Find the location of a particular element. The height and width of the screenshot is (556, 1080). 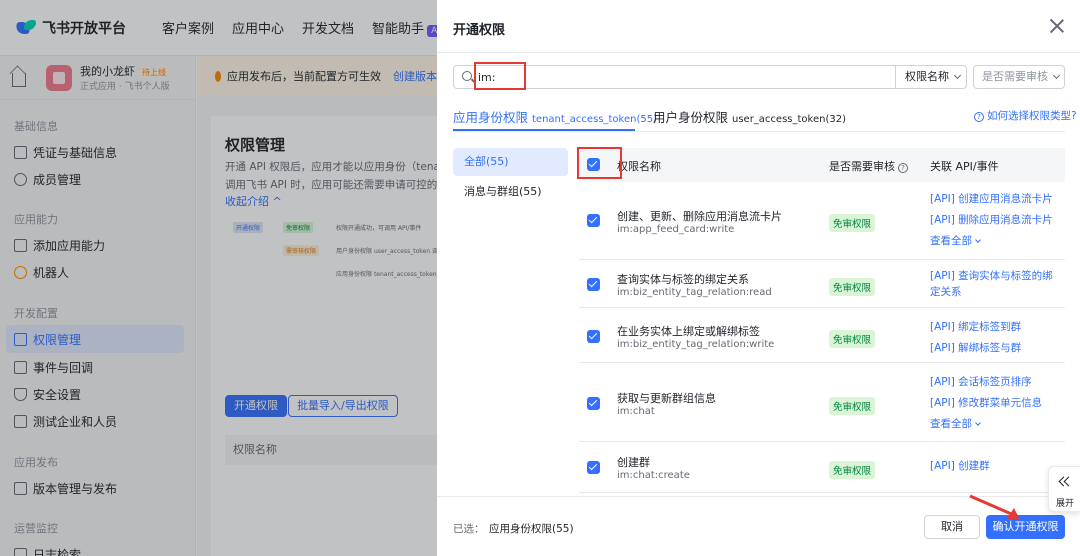

tab-user-identity: 用户身份权限 user_access_token(32) is located at coordinates (749, 116).